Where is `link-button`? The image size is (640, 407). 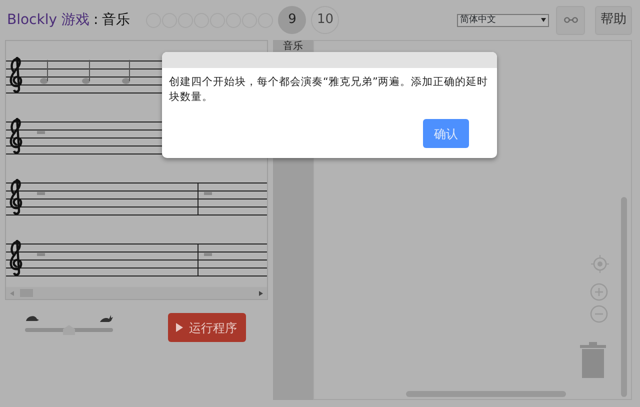 link-button is located at coordinates (570, 20).